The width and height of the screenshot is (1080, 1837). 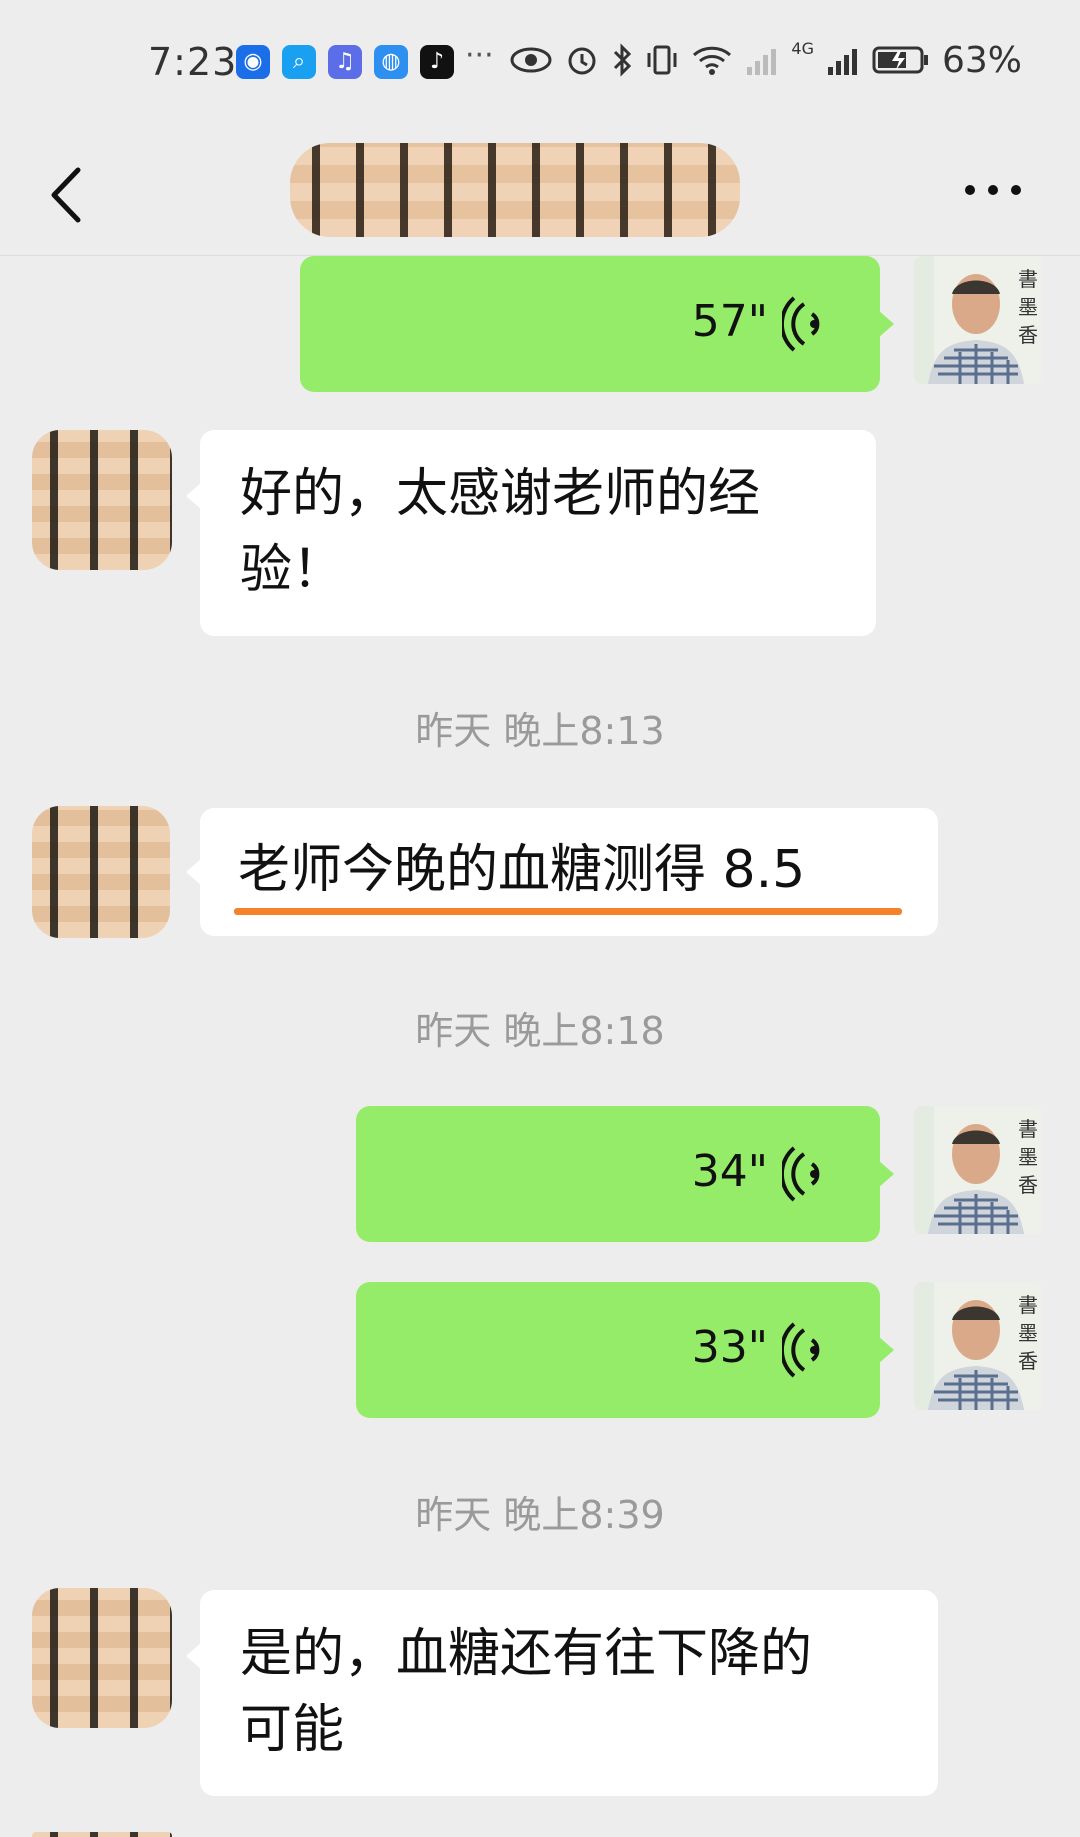 I want to click on message-timestamp: 昨天 晚上8:18, so click(x=540, y=1031).